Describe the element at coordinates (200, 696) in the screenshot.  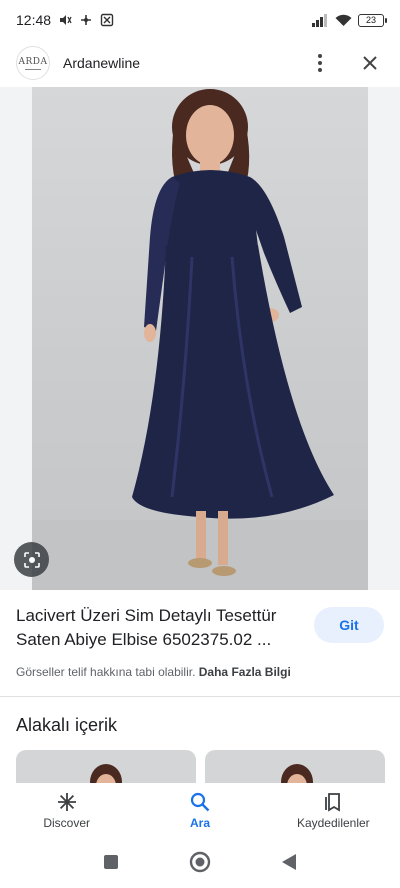
I see `divider` at that location.